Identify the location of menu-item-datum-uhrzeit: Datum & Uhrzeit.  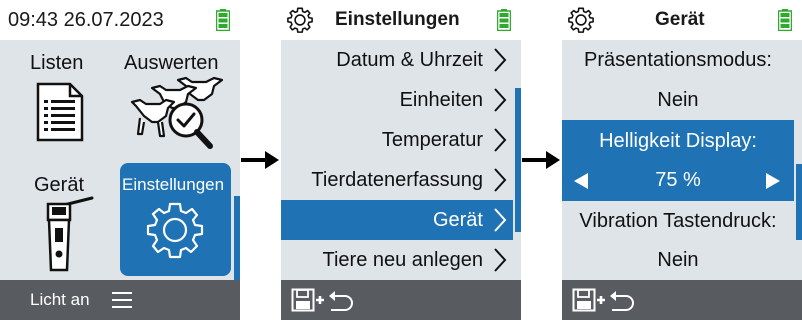
(397, 60).